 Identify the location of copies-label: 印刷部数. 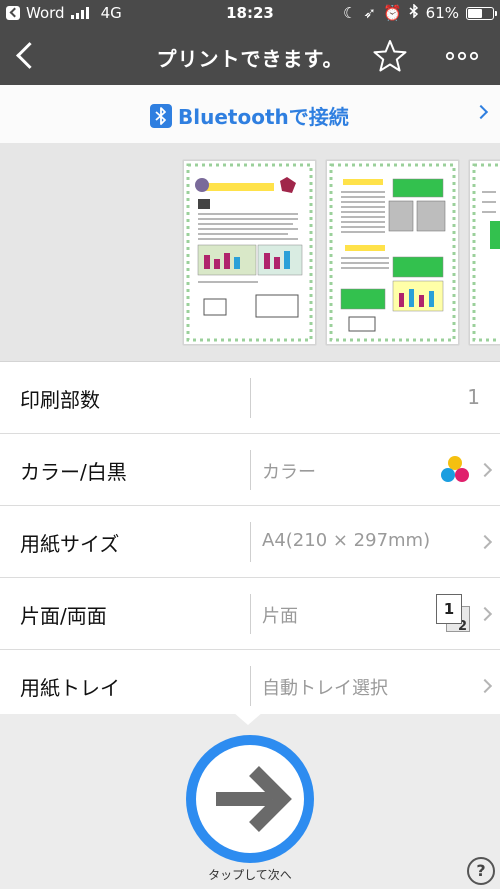
(60, 400).